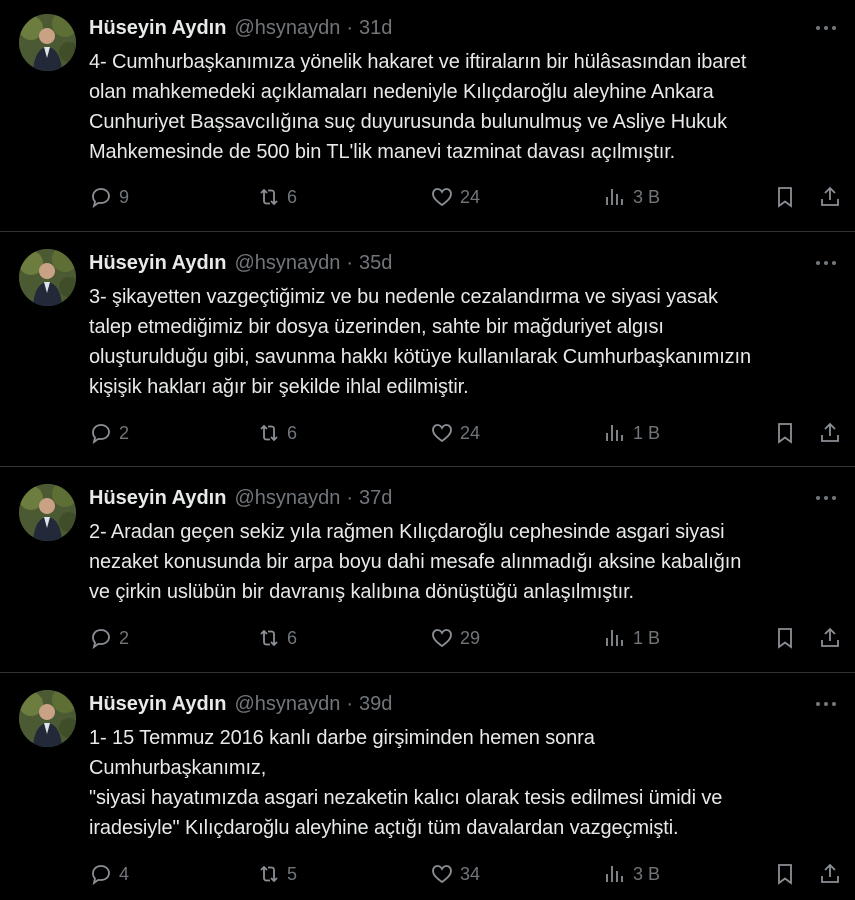  Describe the element at coordinates (292, 873) in the screenshot. I see `retweet-count: 5` at that location.